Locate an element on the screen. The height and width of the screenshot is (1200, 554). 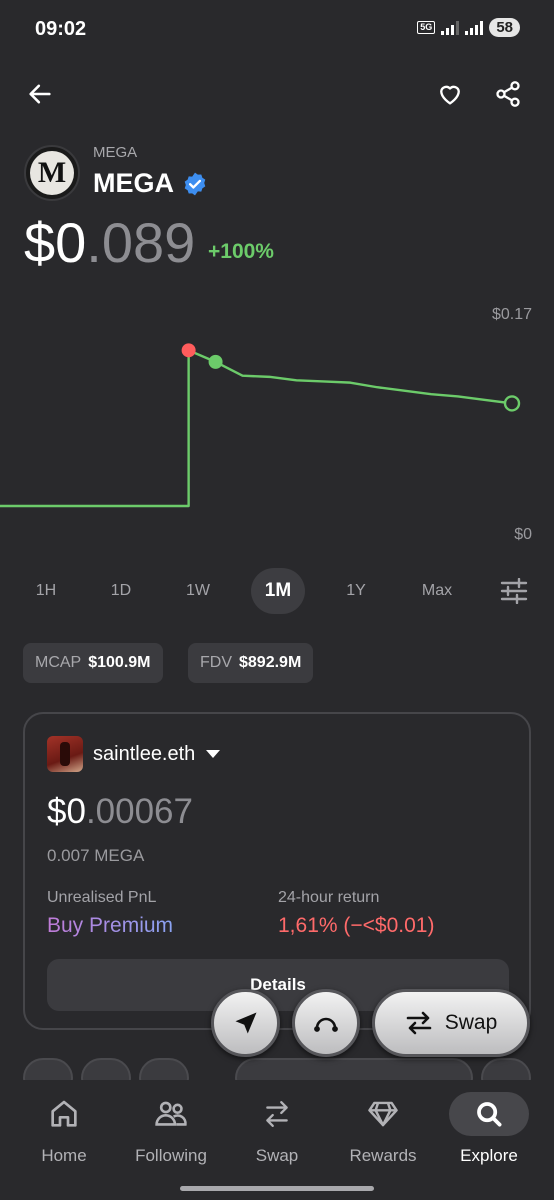
token-logo: M is located at coordinates (52, 173).